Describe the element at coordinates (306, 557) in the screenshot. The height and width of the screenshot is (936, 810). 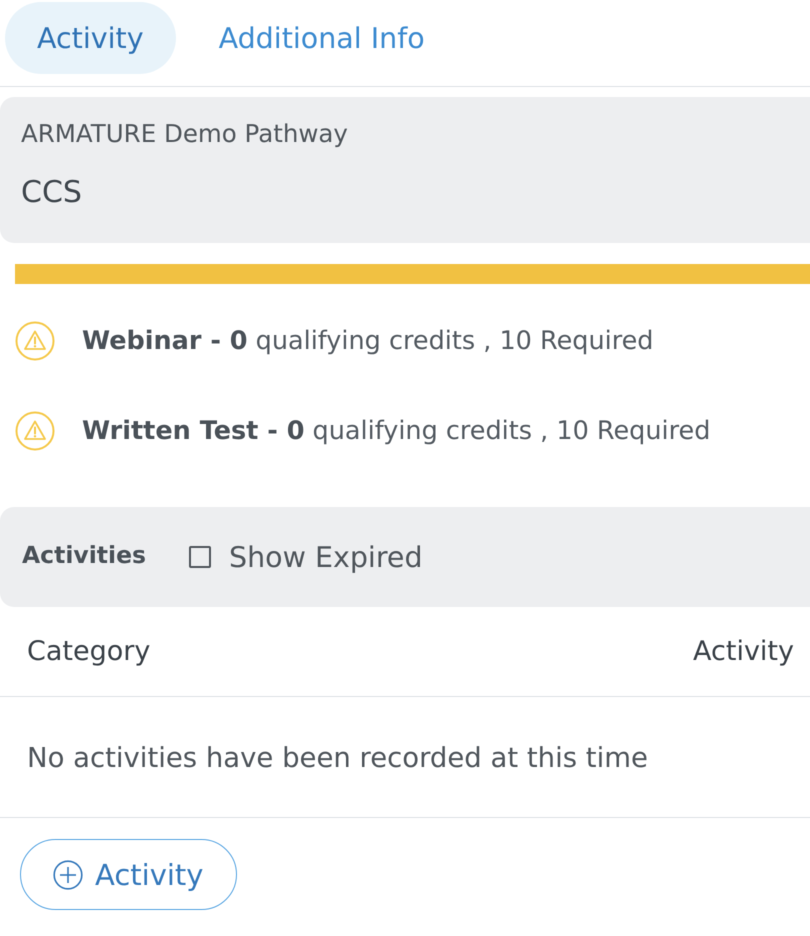
I see `show-expired-checkbox: Show Expired` at that location.